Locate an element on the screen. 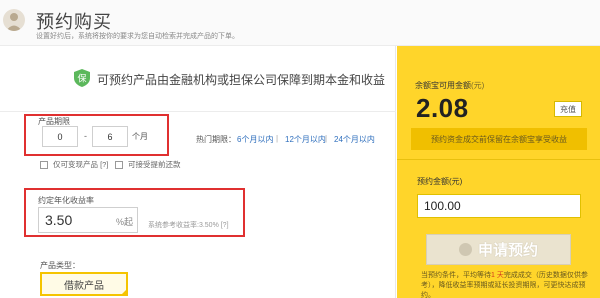 This screenshot has height=298, width=600. balance-value: 2.08 is located at coordinates (442, 108).